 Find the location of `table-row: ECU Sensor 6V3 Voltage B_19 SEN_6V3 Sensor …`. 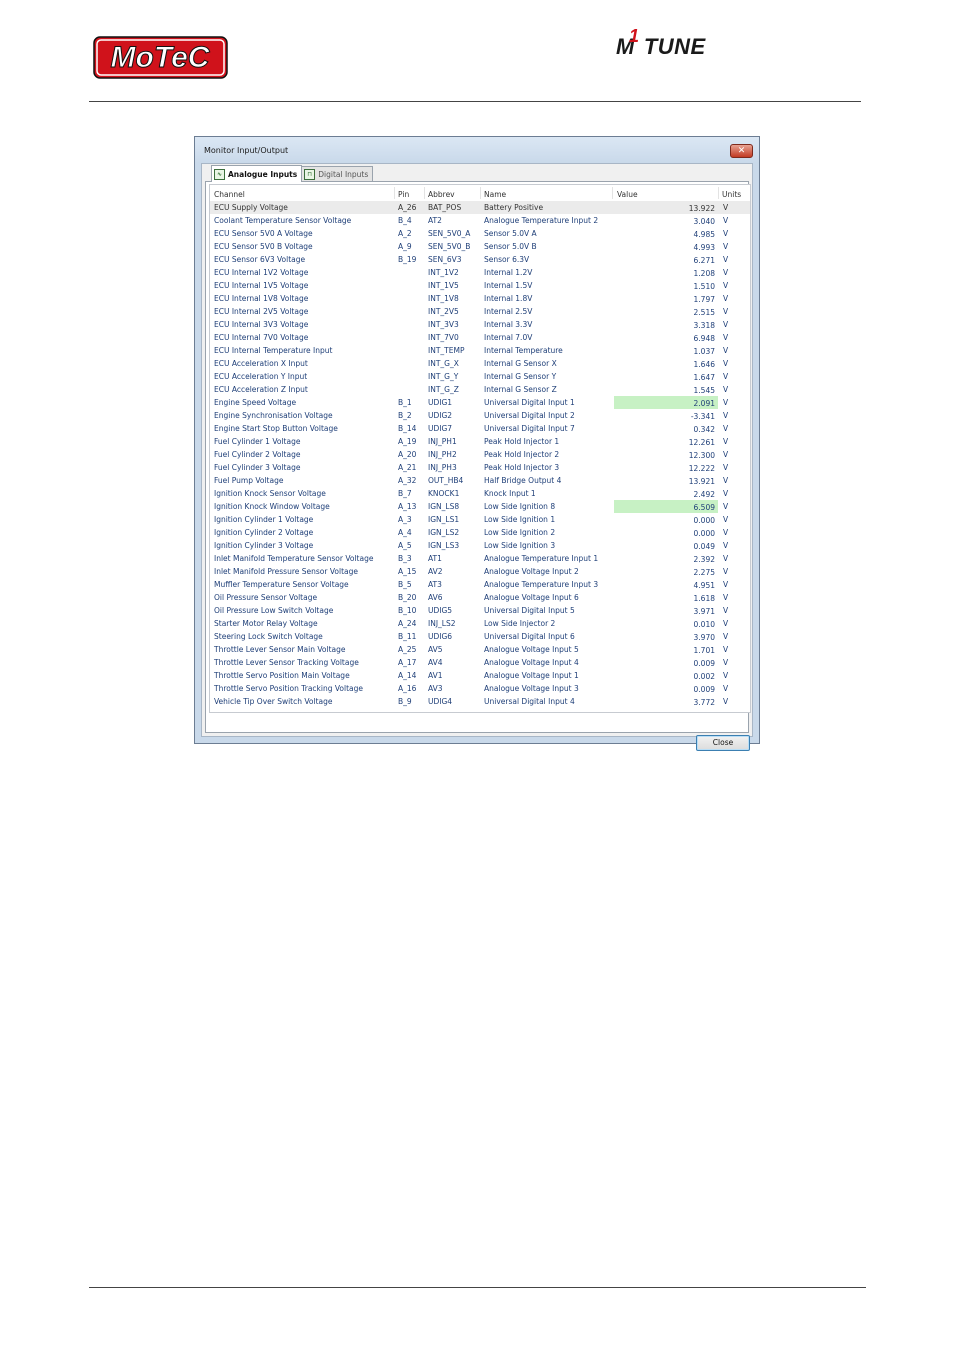

table-row: ECU Sensor 6V3 Voltage B_19 SEN_6V3 Sensor … is located at coordinates (480, 259).